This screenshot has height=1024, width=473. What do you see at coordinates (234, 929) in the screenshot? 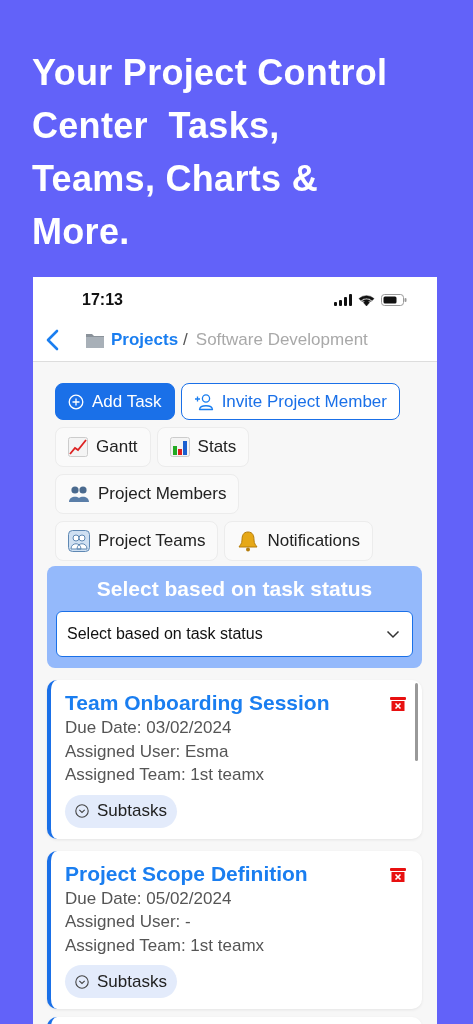
I see `task-card: Project Scope Definition Due Date: 05/02/2024 Assigned User: - Assigned Team: 1st teamx Subtasks` at bounding box center [234, 929].